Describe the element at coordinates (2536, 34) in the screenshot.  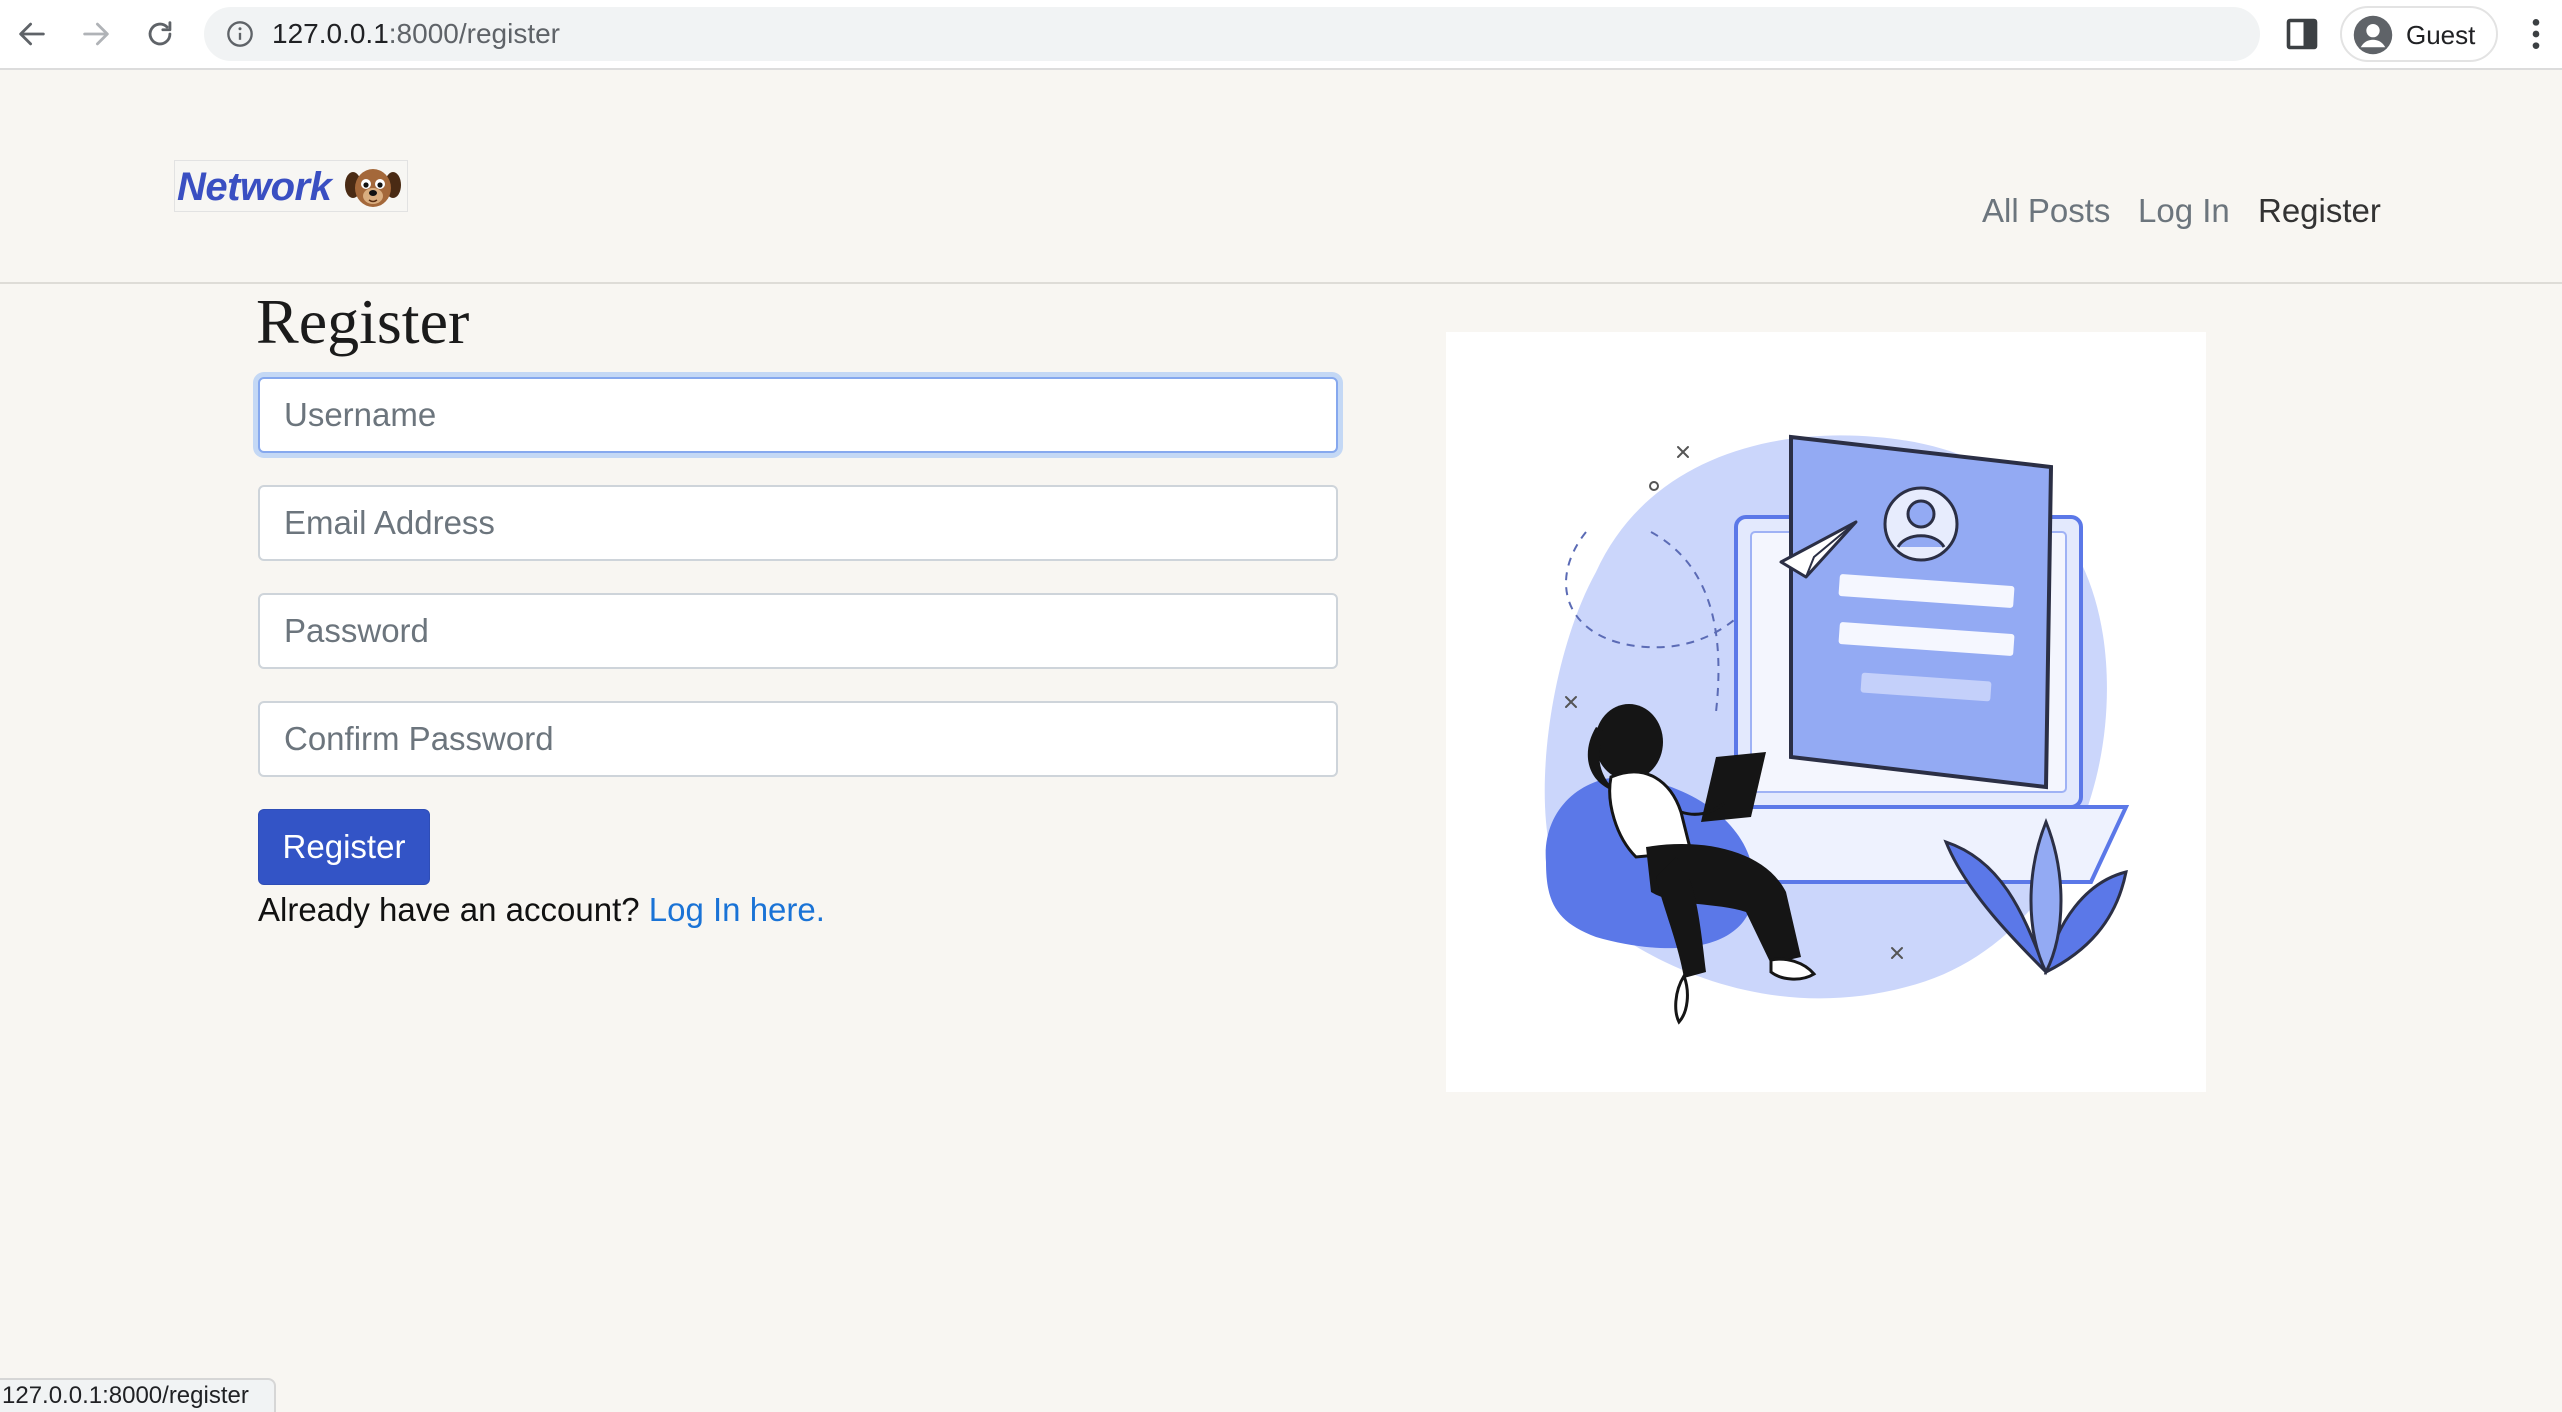
I see `more-menu-icon` at that location.